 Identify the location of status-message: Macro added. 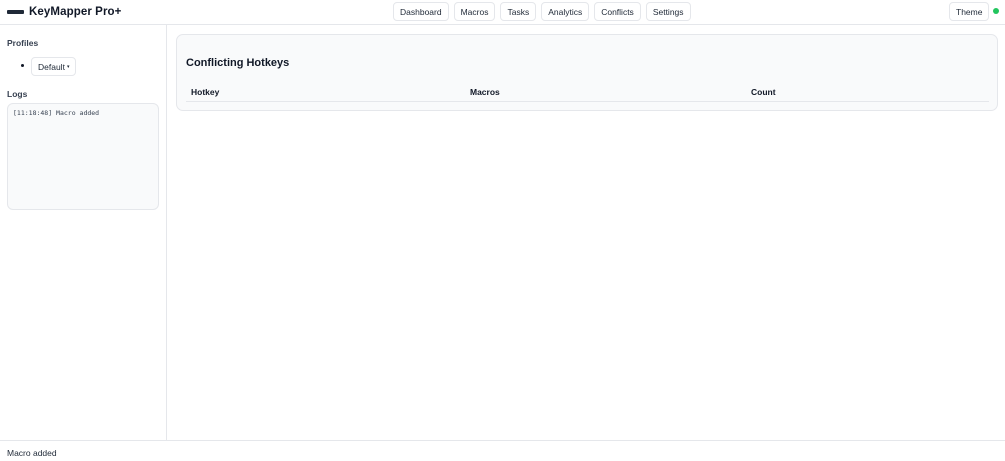
(32, 453).